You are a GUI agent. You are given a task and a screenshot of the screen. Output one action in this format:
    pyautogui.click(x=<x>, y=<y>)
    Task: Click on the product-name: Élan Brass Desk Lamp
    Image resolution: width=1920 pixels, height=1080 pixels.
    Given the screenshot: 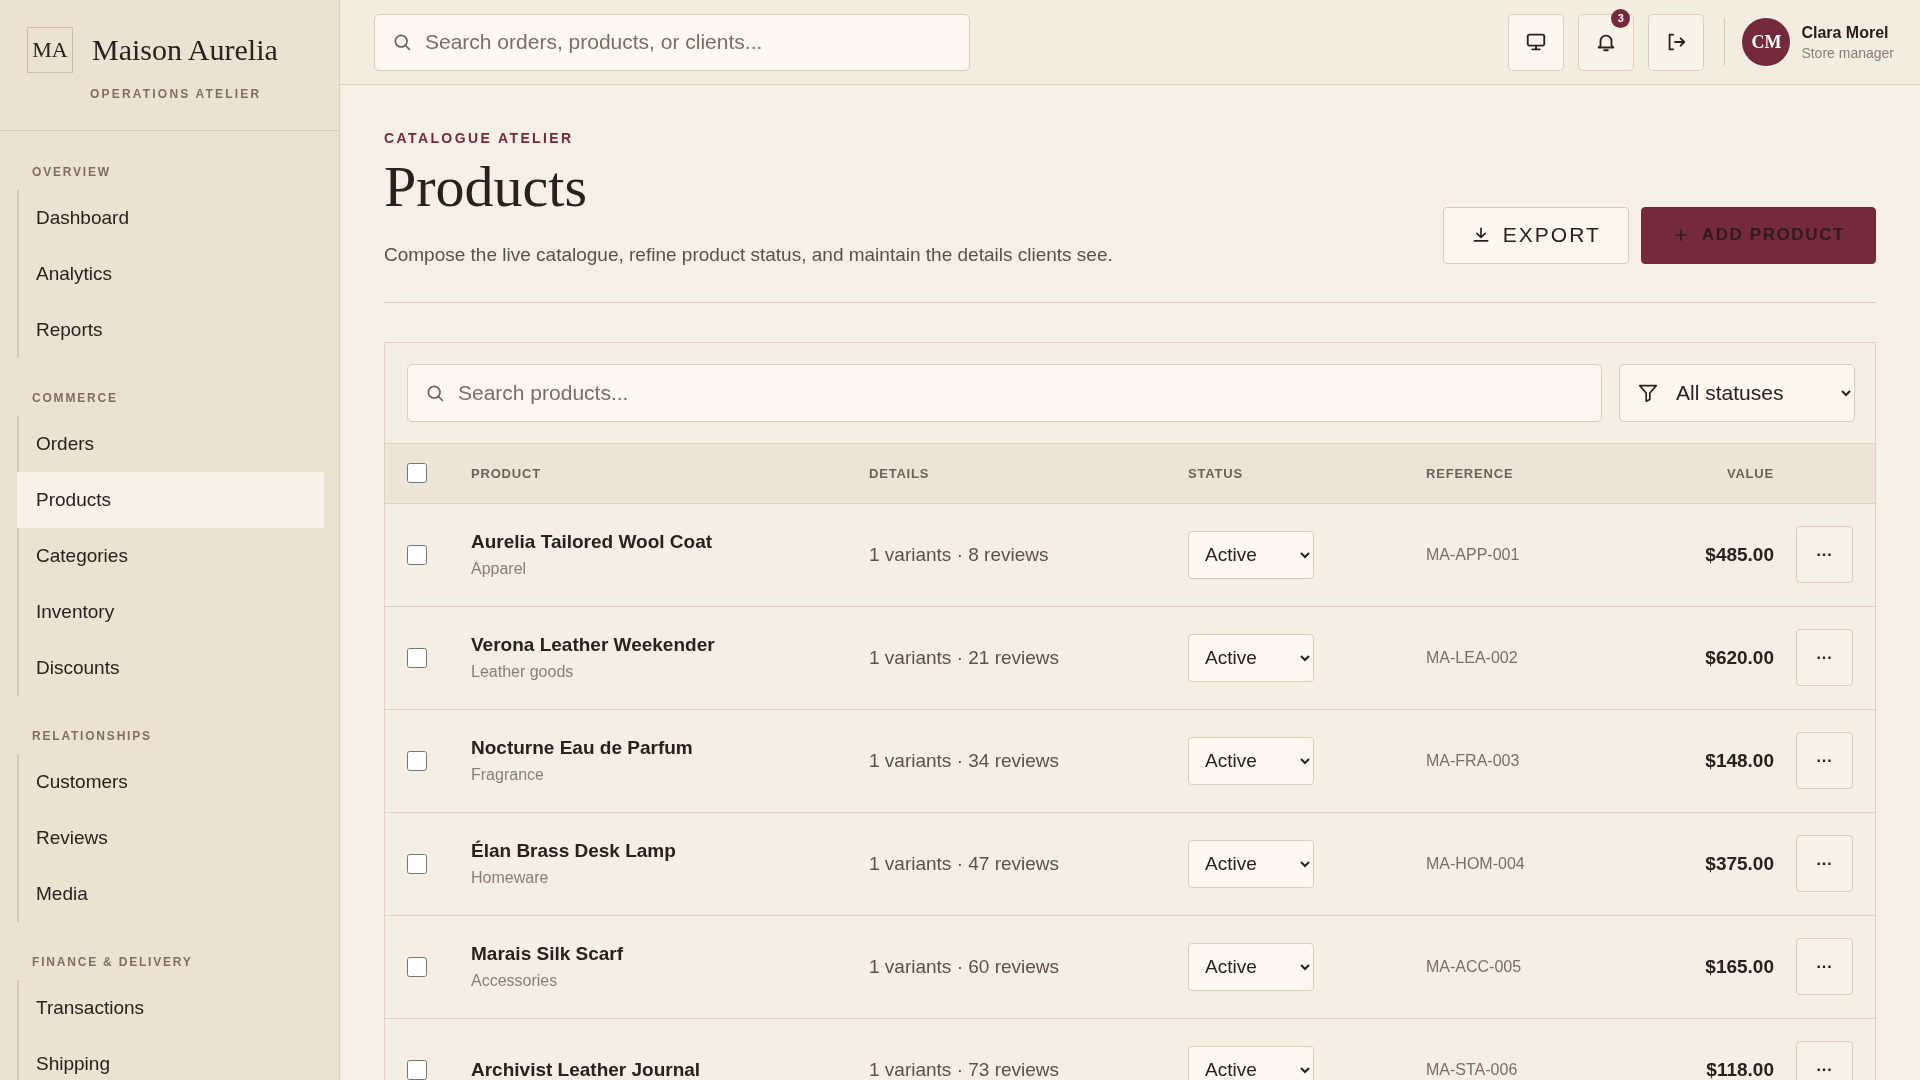 What is the action you would take?
    pyautogui.click(x=574, y=851)
    